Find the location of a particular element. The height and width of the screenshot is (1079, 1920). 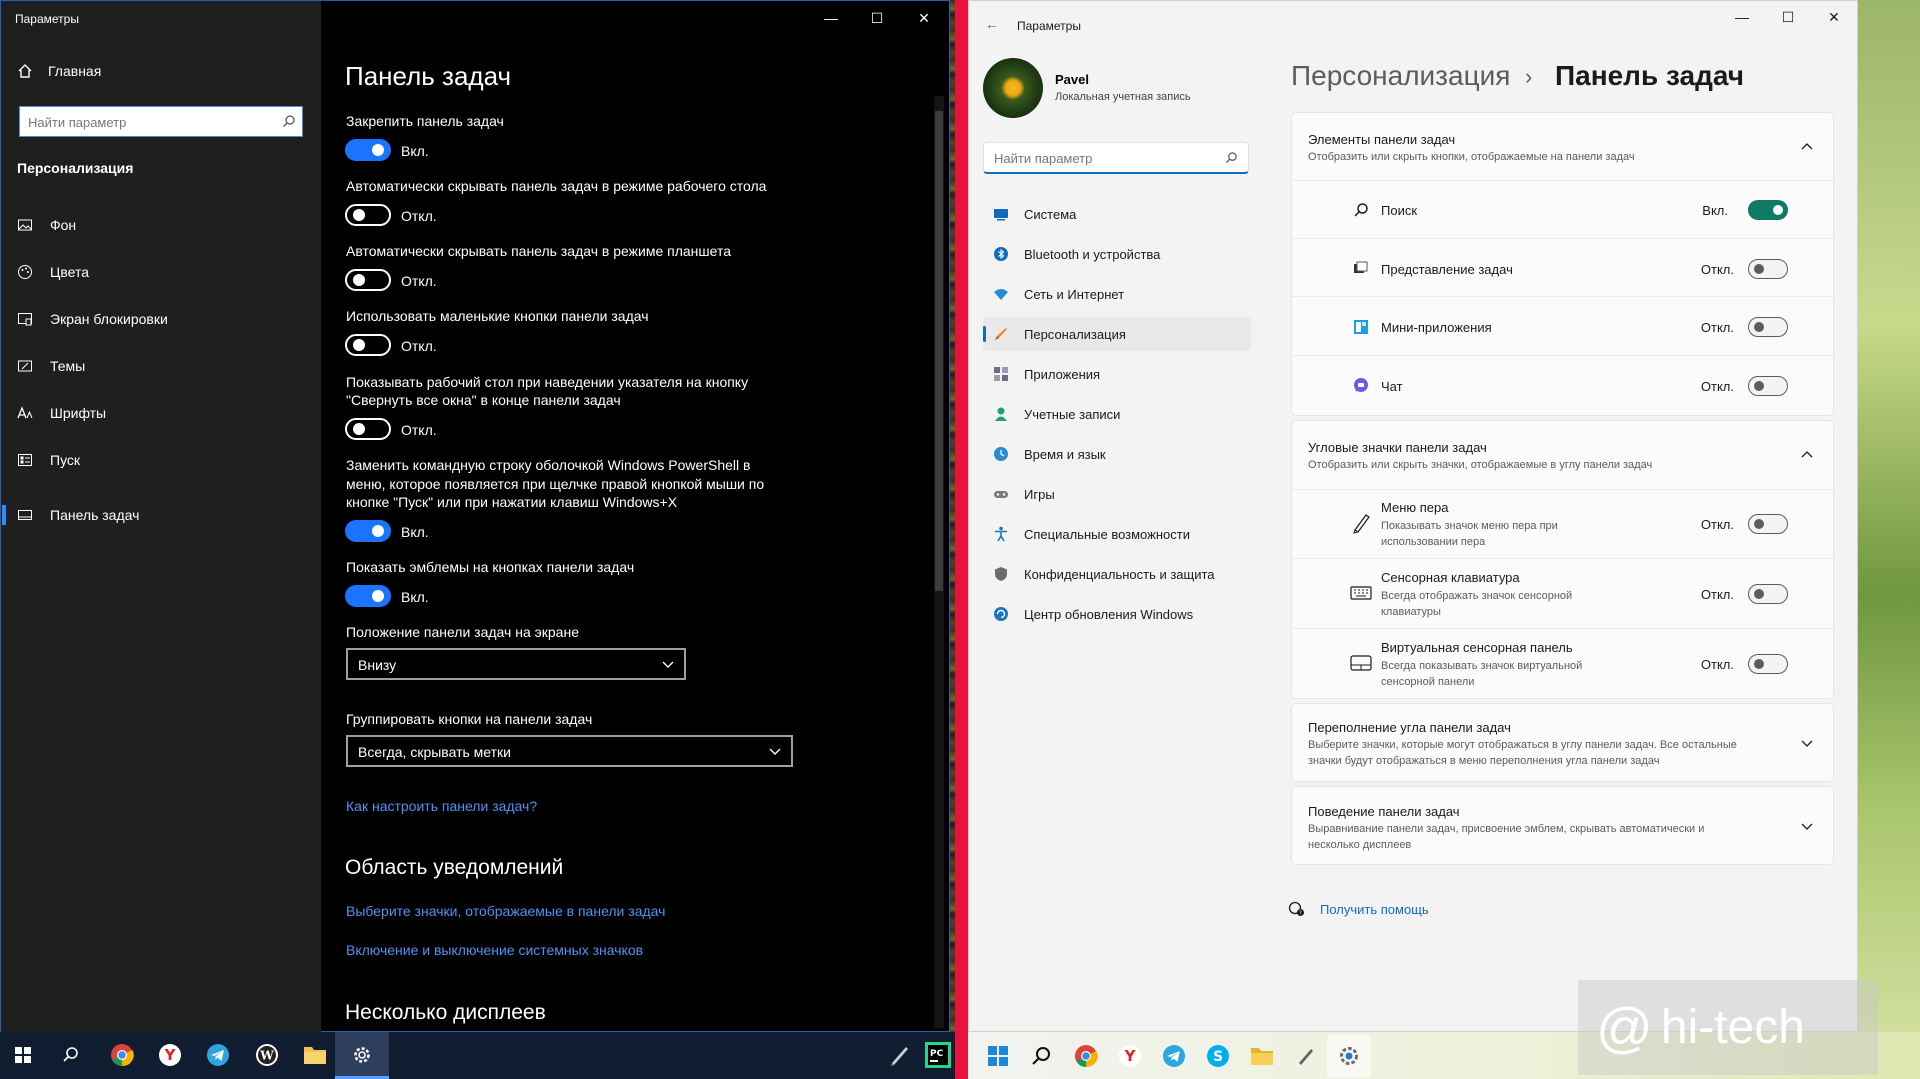

nav-item-network: Сеть и Интернет is located at coordinates (1117, 294).